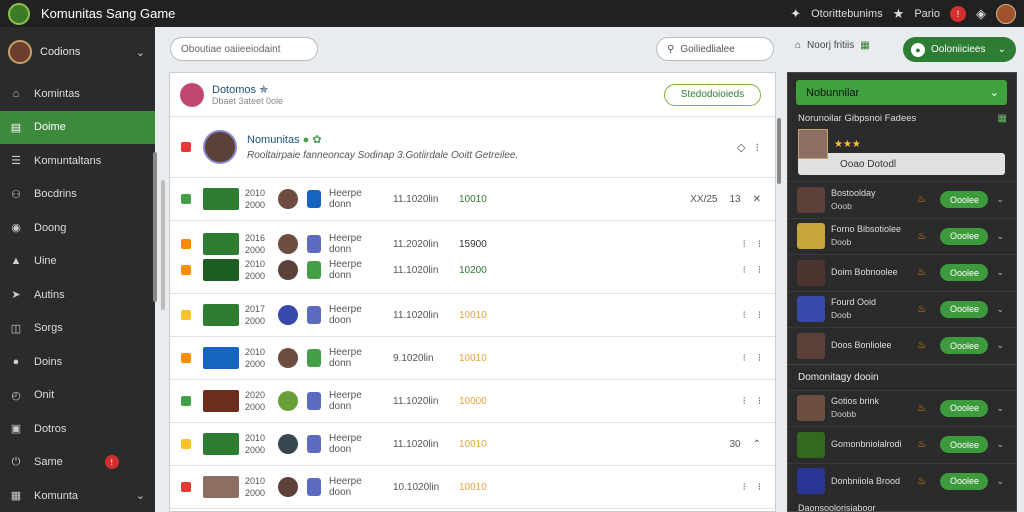 This screenshot has height=512, width=1024. I want to click on avatar, so click(1006, 13).